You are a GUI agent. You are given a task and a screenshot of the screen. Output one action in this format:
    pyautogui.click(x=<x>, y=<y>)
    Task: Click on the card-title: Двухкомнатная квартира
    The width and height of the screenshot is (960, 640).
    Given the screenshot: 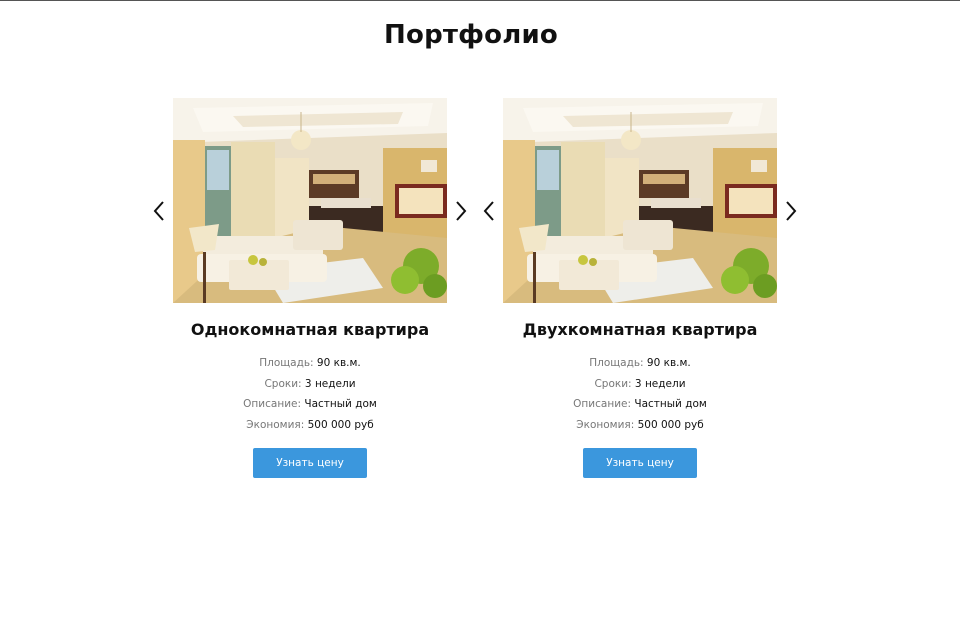 What is the action you would take?
    pyautogui.click(x=640, y=329)
    